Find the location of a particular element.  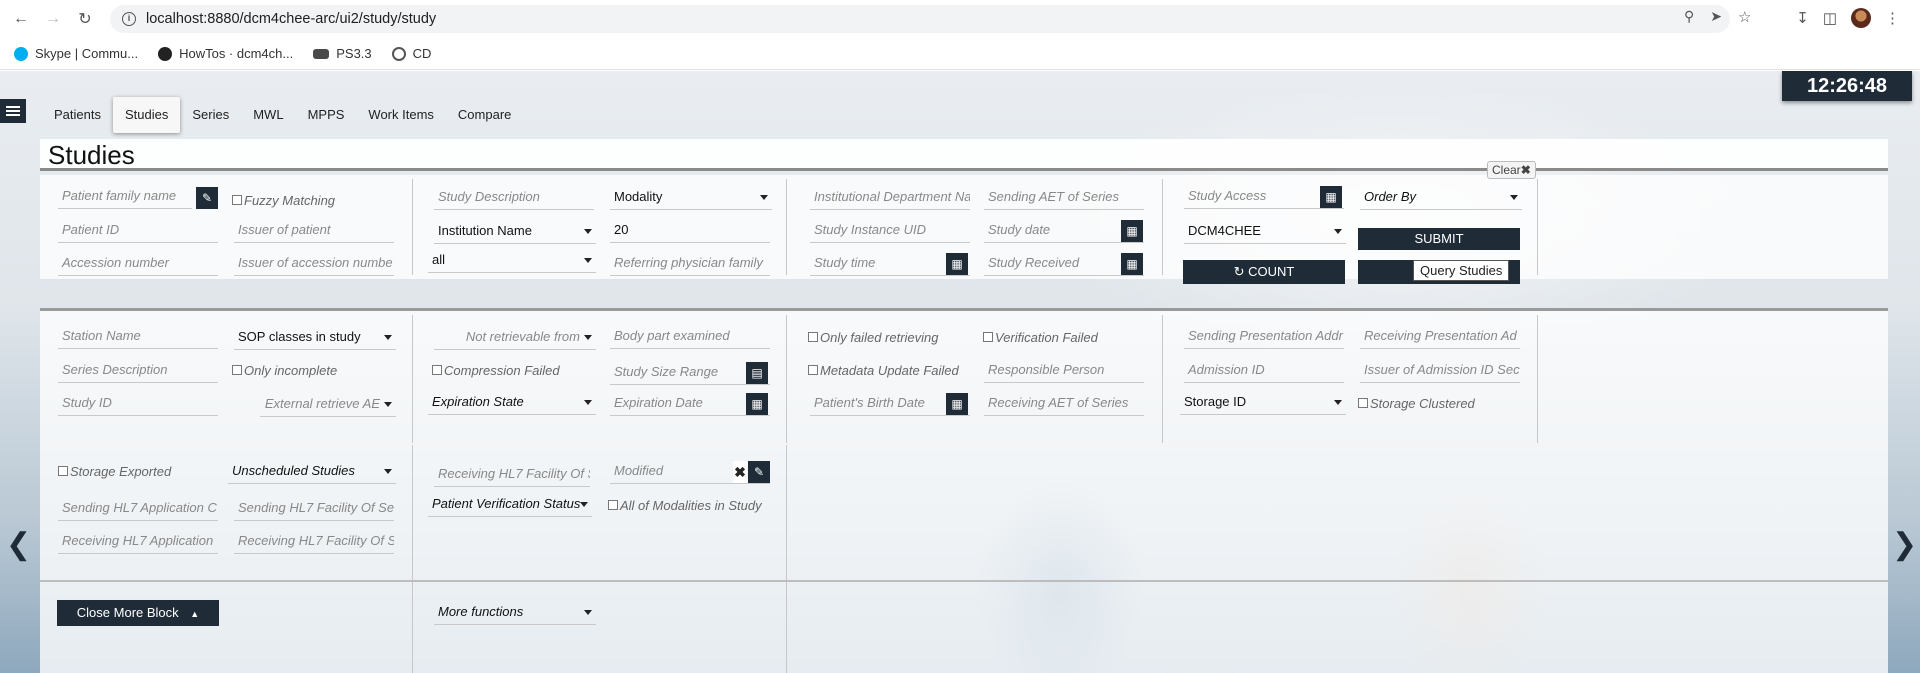

study-date-input: Study date is located at coordinates (1064, 230).